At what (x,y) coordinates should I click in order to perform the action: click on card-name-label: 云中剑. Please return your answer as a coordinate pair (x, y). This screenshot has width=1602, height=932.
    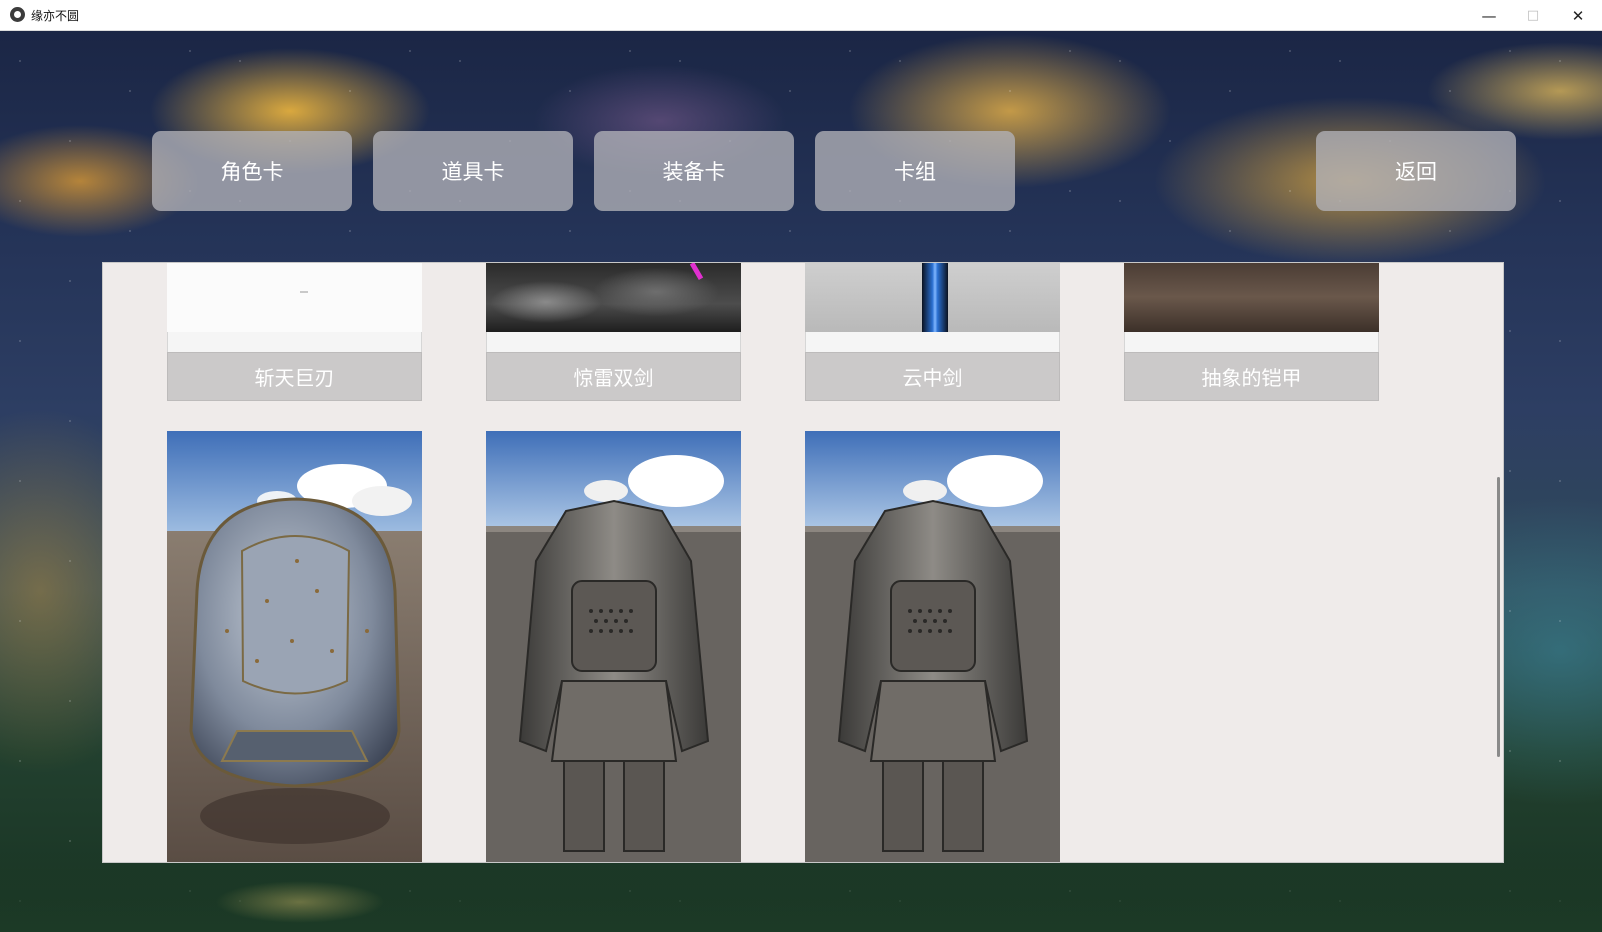
    Looking at the image, I should click on (932, 376).